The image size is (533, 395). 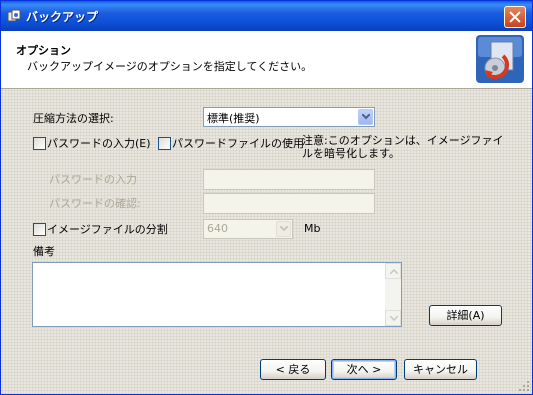 What do you see at coordinates (289, 203) in the screenshot?
I see `password-confirm-input` at bounding box center [289, 203].